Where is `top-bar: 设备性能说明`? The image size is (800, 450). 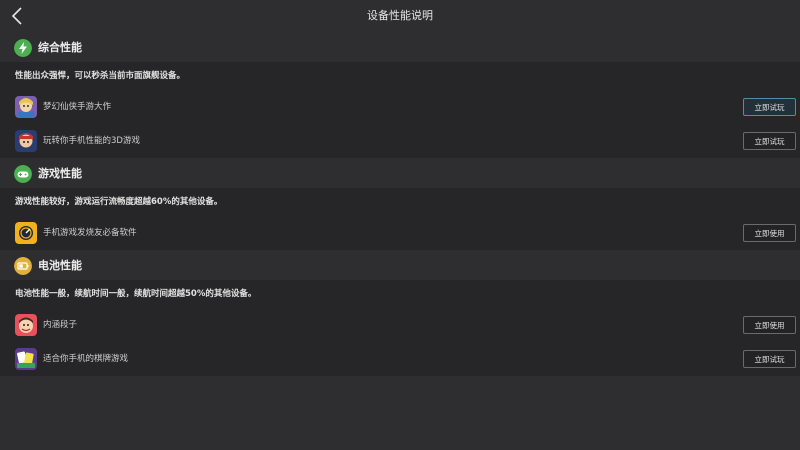
top-bar: 设备性能说明 is located at coordinates (400, 16).